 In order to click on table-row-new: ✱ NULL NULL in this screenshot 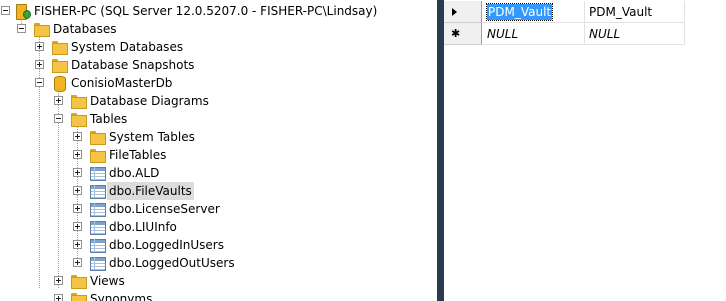, I will do `click(585, 34)`.